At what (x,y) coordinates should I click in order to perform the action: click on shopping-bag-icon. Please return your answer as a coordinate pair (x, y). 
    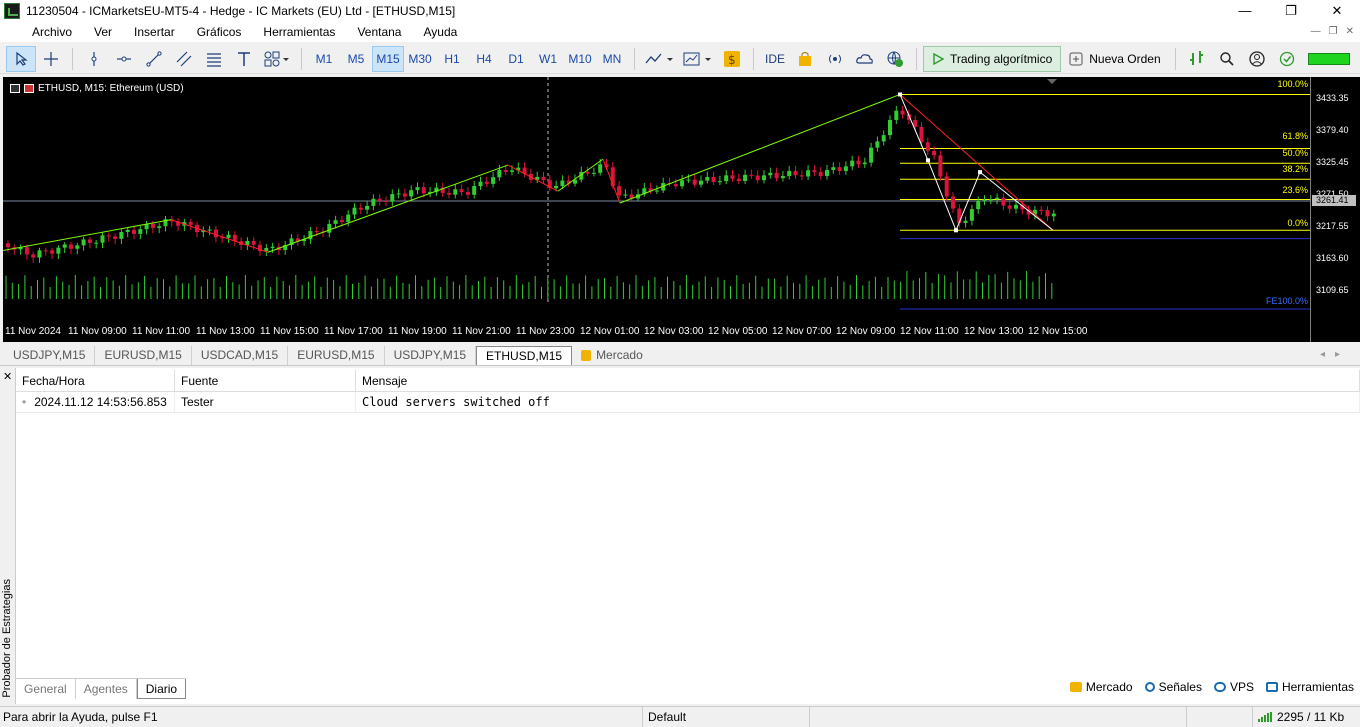
    Looking at the image, I should click on (805, 59).